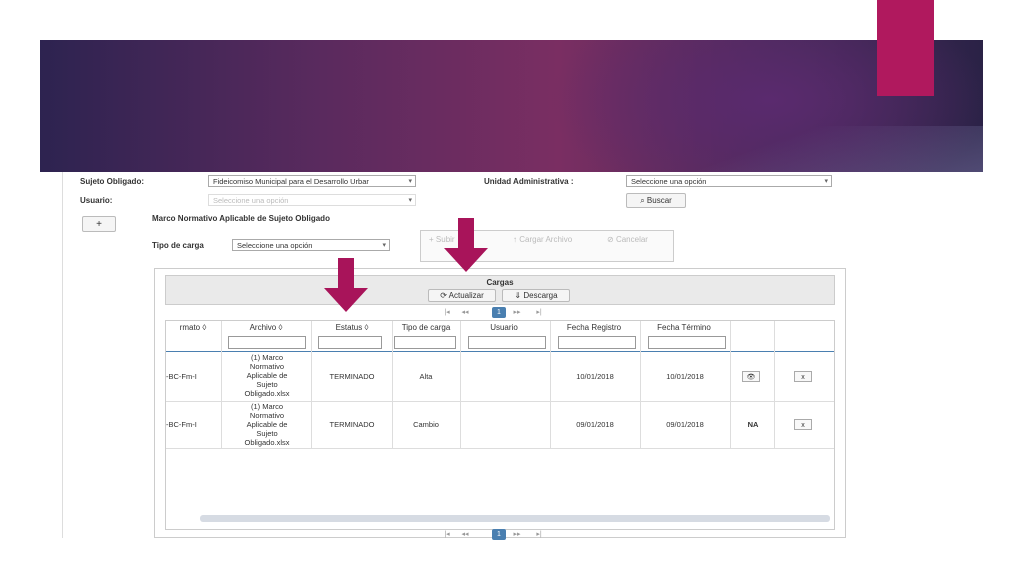  Describe the element at coordinates (500, 448) in the screenshot. I see `row-divider` at that location.